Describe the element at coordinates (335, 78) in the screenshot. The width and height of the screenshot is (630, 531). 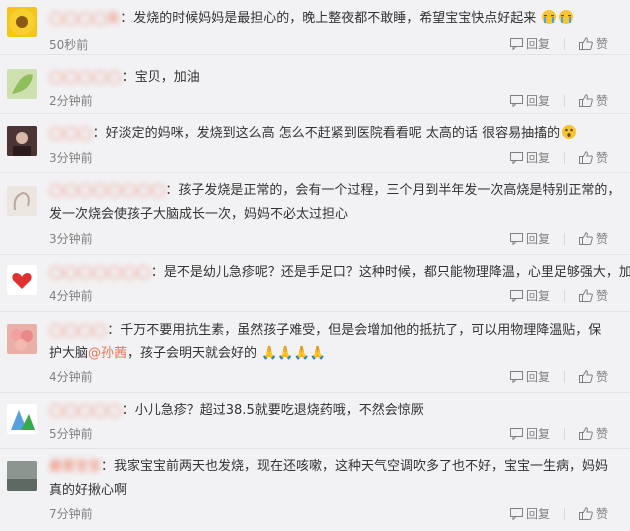
I see `comment-text: ◯◯◯◯◯：宝贝，加油` at that location.